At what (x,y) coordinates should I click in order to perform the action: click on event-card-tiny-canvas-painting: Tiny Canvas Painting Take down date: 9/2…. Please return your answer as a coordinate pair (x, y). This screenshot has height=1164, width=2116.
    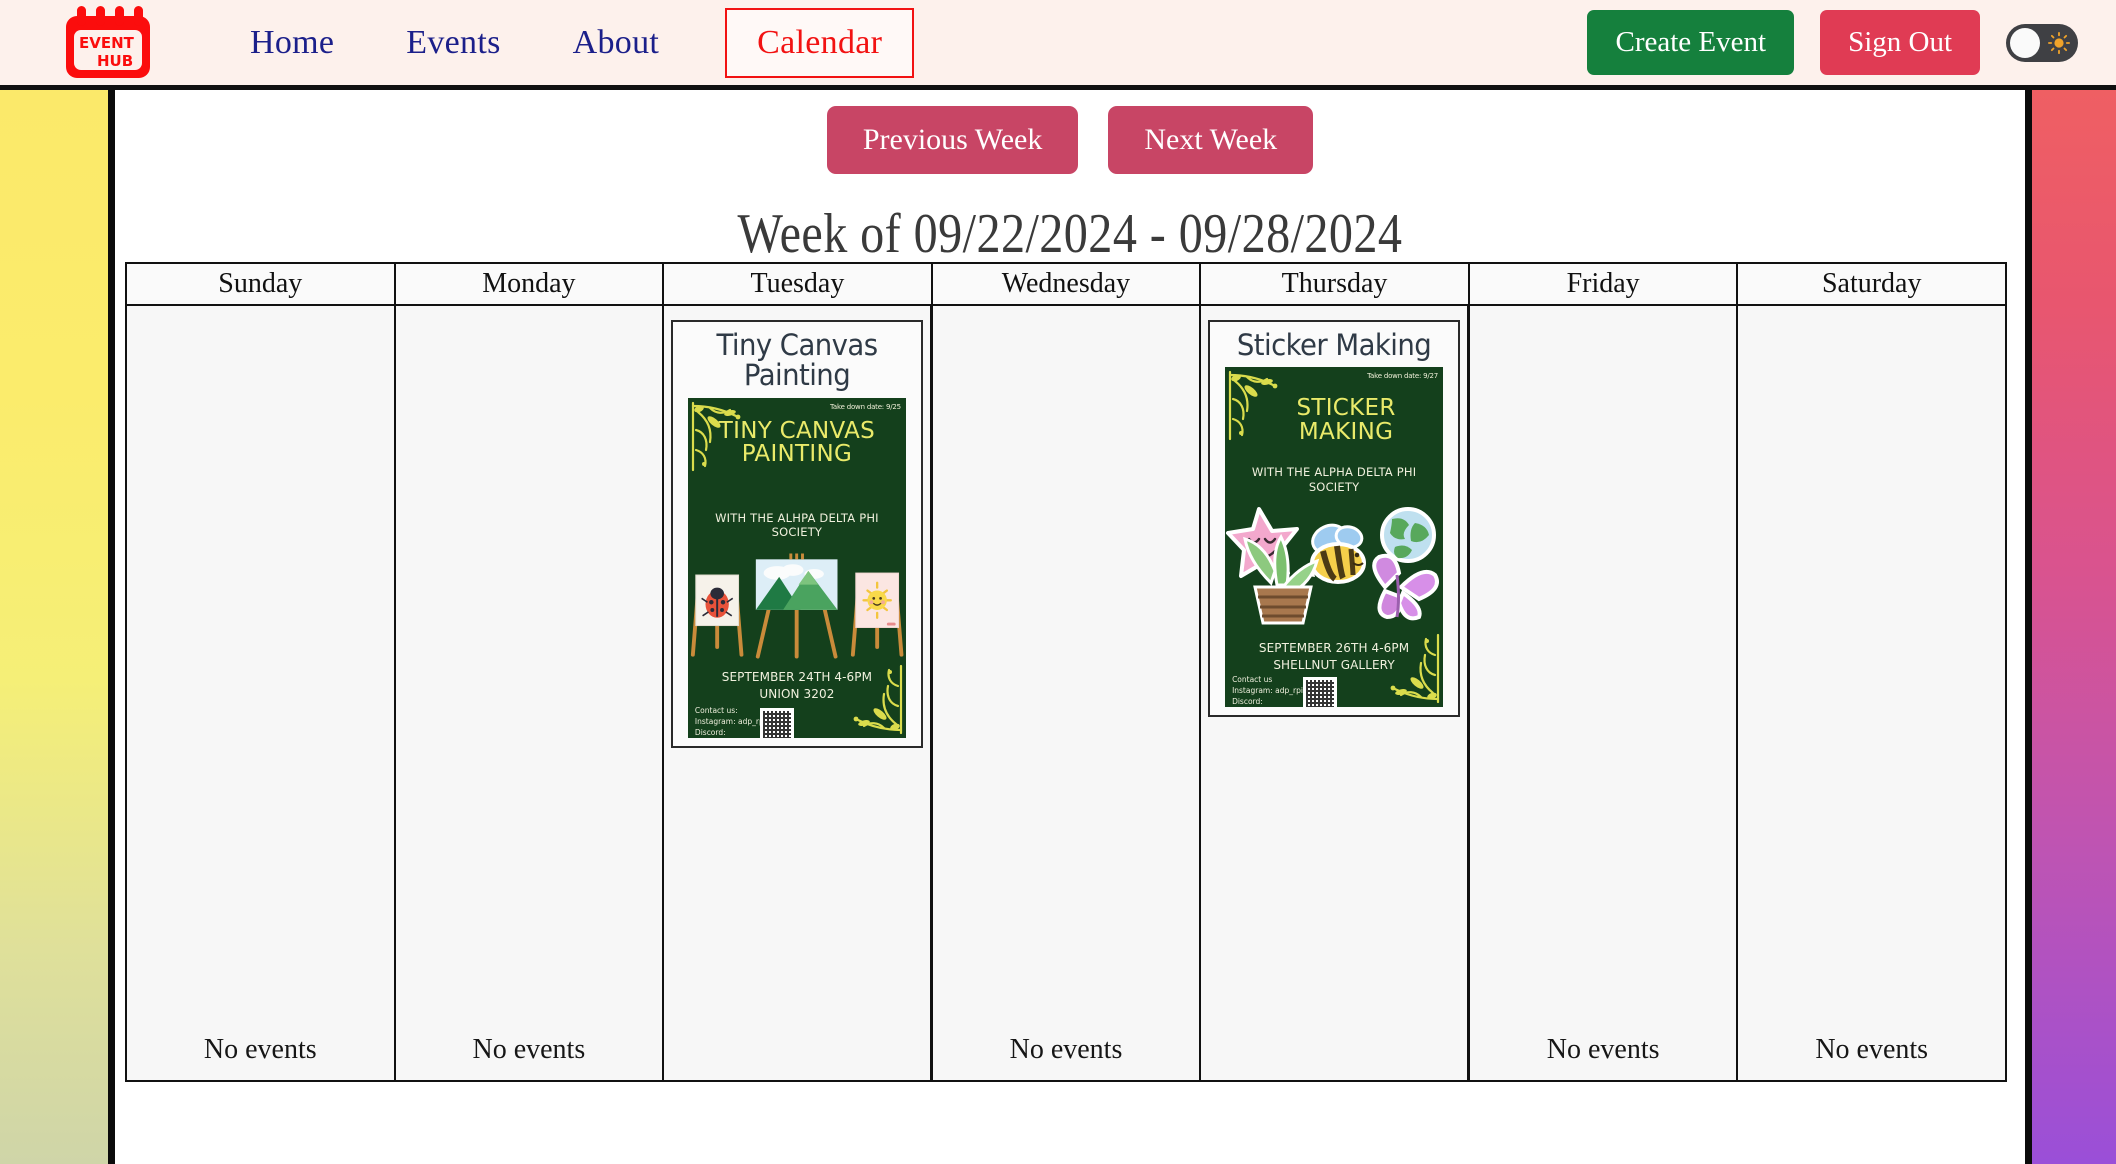
    Looking at the image, I should click on (796, 534).